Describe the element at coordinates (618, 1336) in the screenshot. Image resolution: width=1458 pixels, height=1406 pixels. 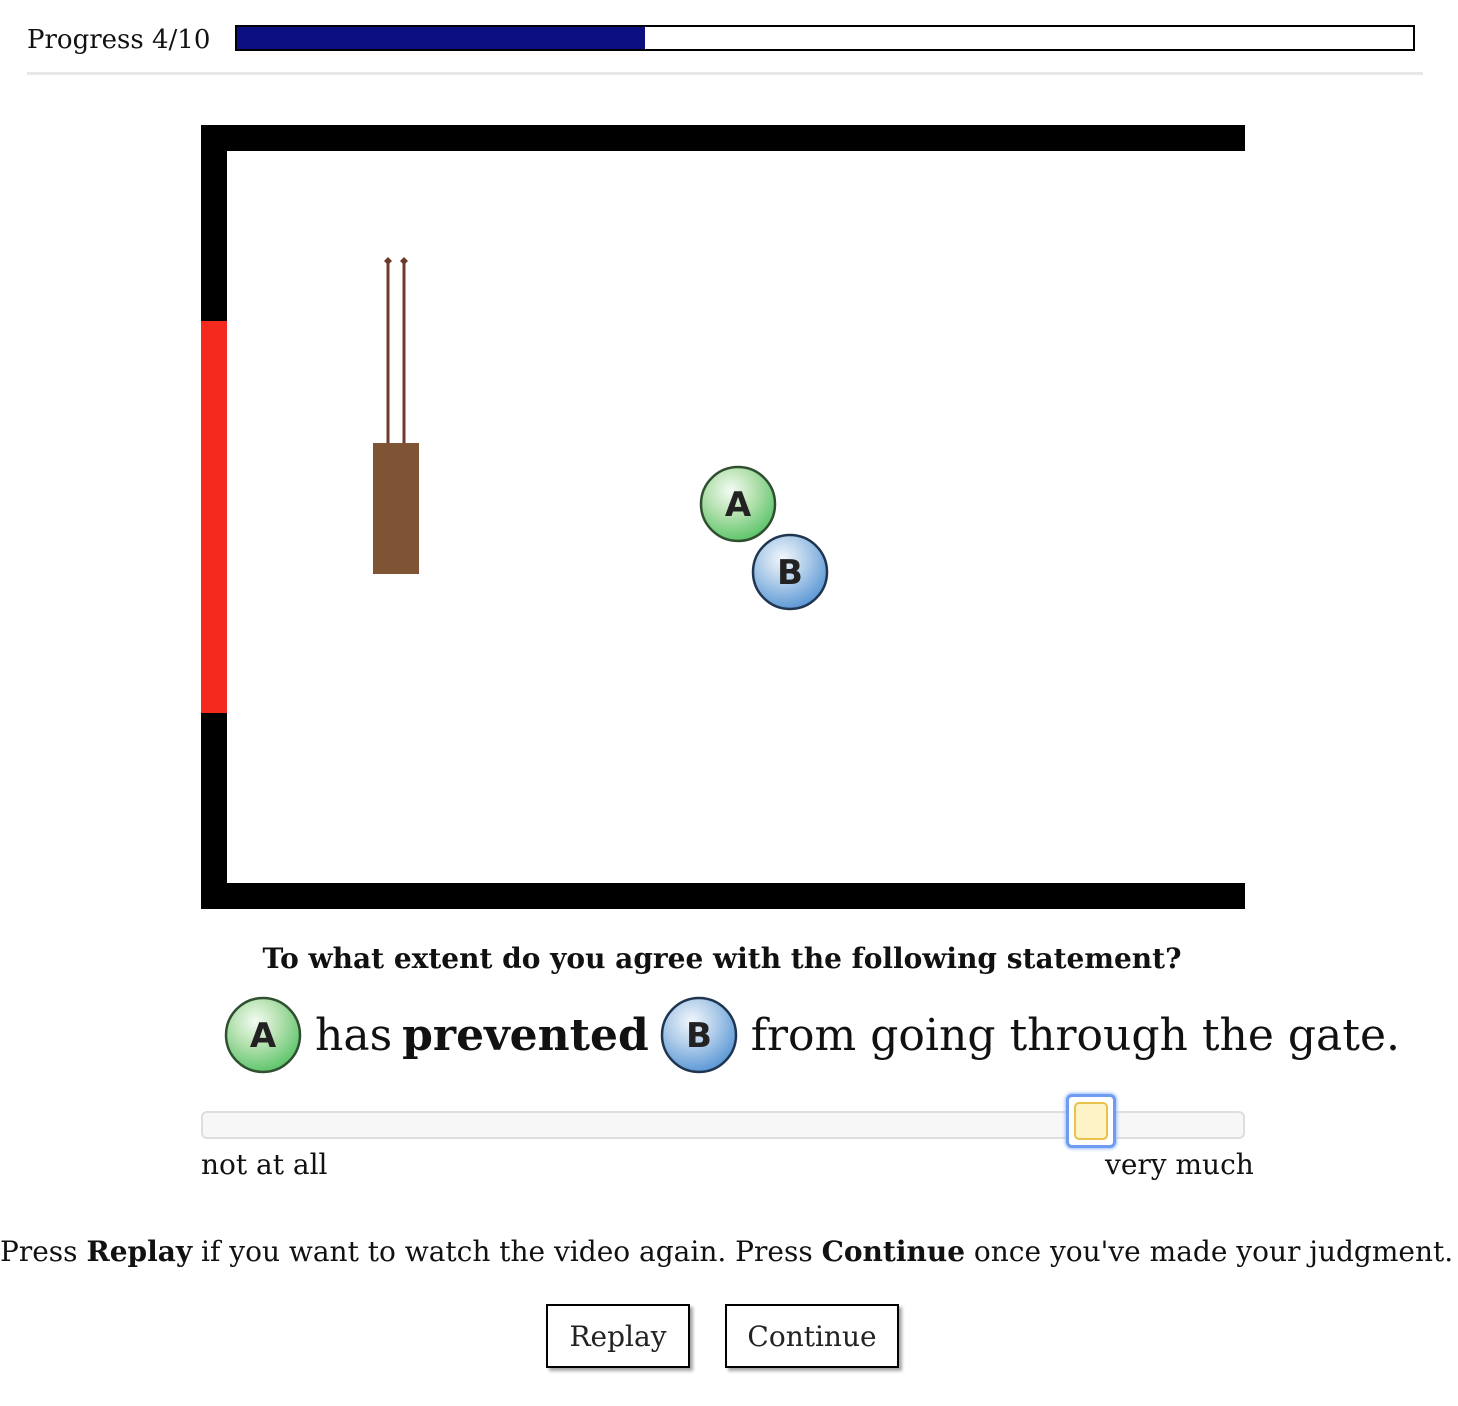
I see `replay-button: Replay` at that location.